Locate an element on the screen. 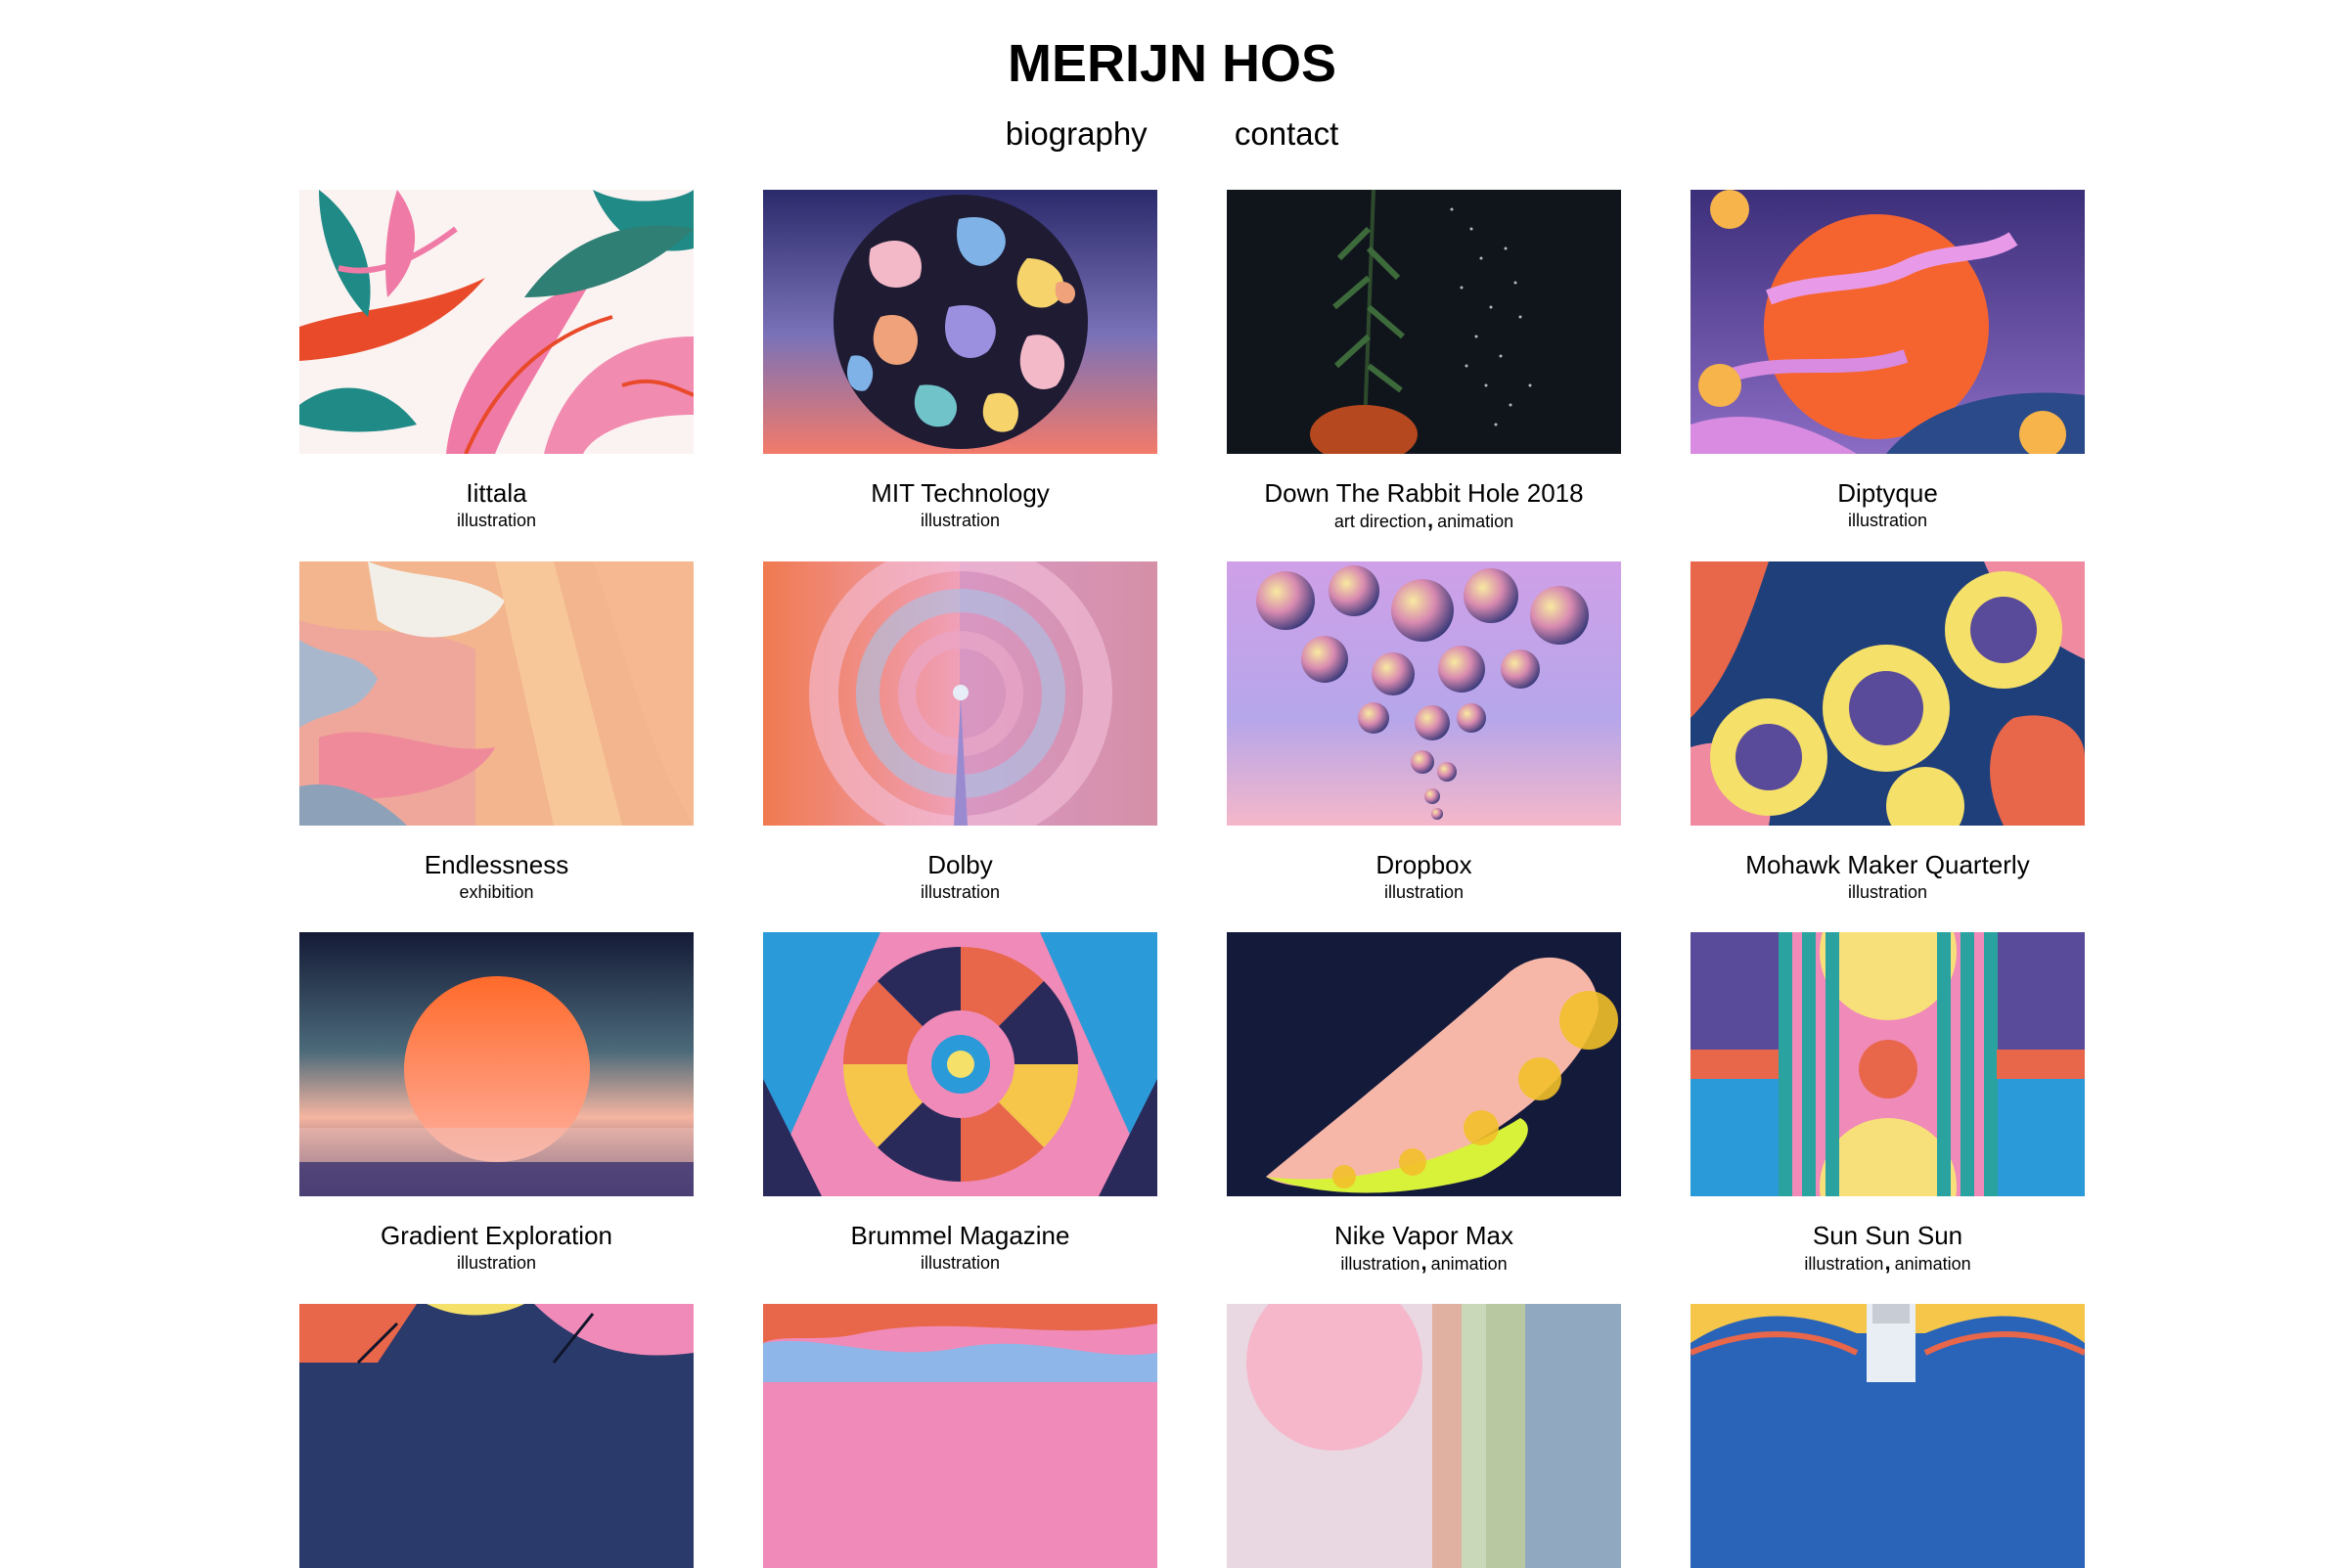 The height and width of the screenshot is (1568, 2344). project-title: Iittala is located at coordinates (496, 493).